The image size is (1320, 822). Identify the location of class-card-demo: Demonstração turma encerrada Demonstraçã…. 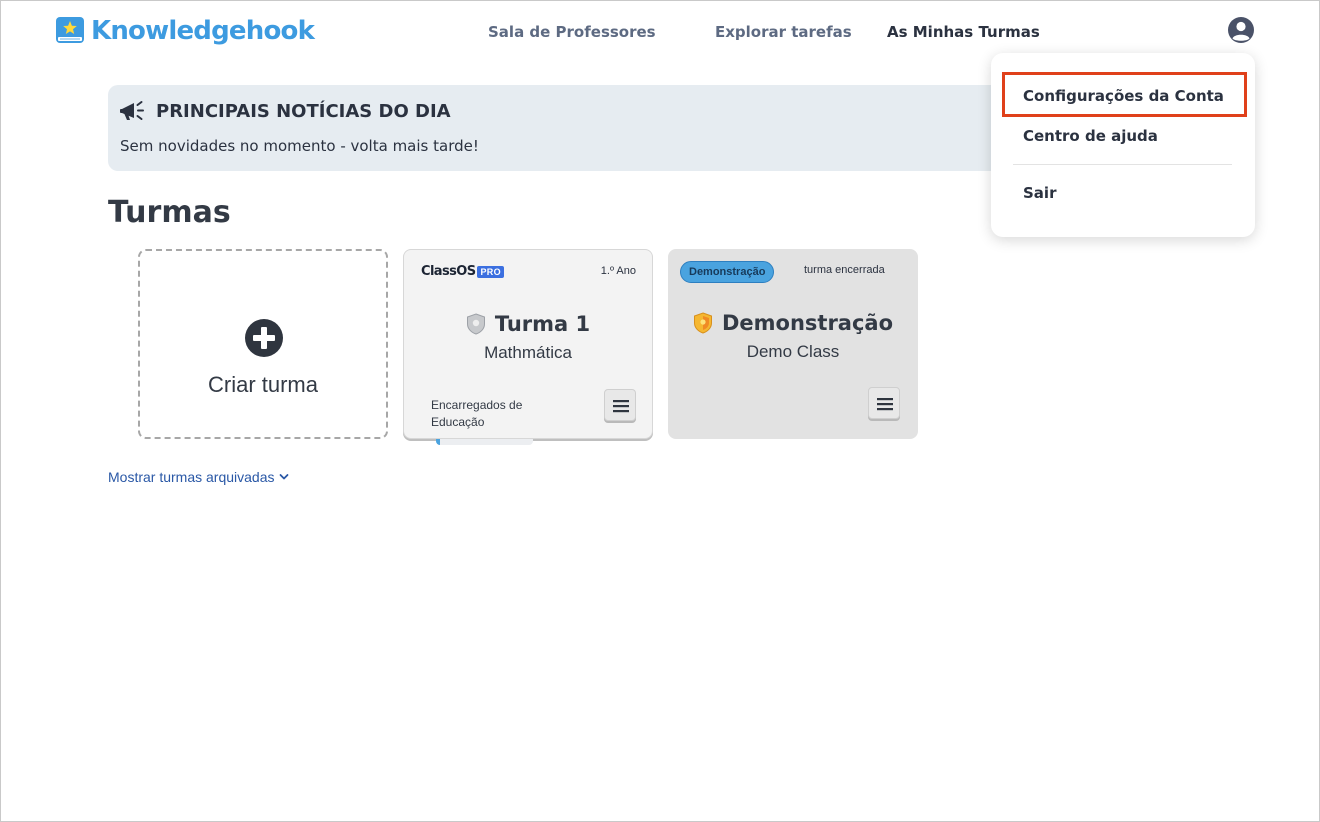
(793, 344).